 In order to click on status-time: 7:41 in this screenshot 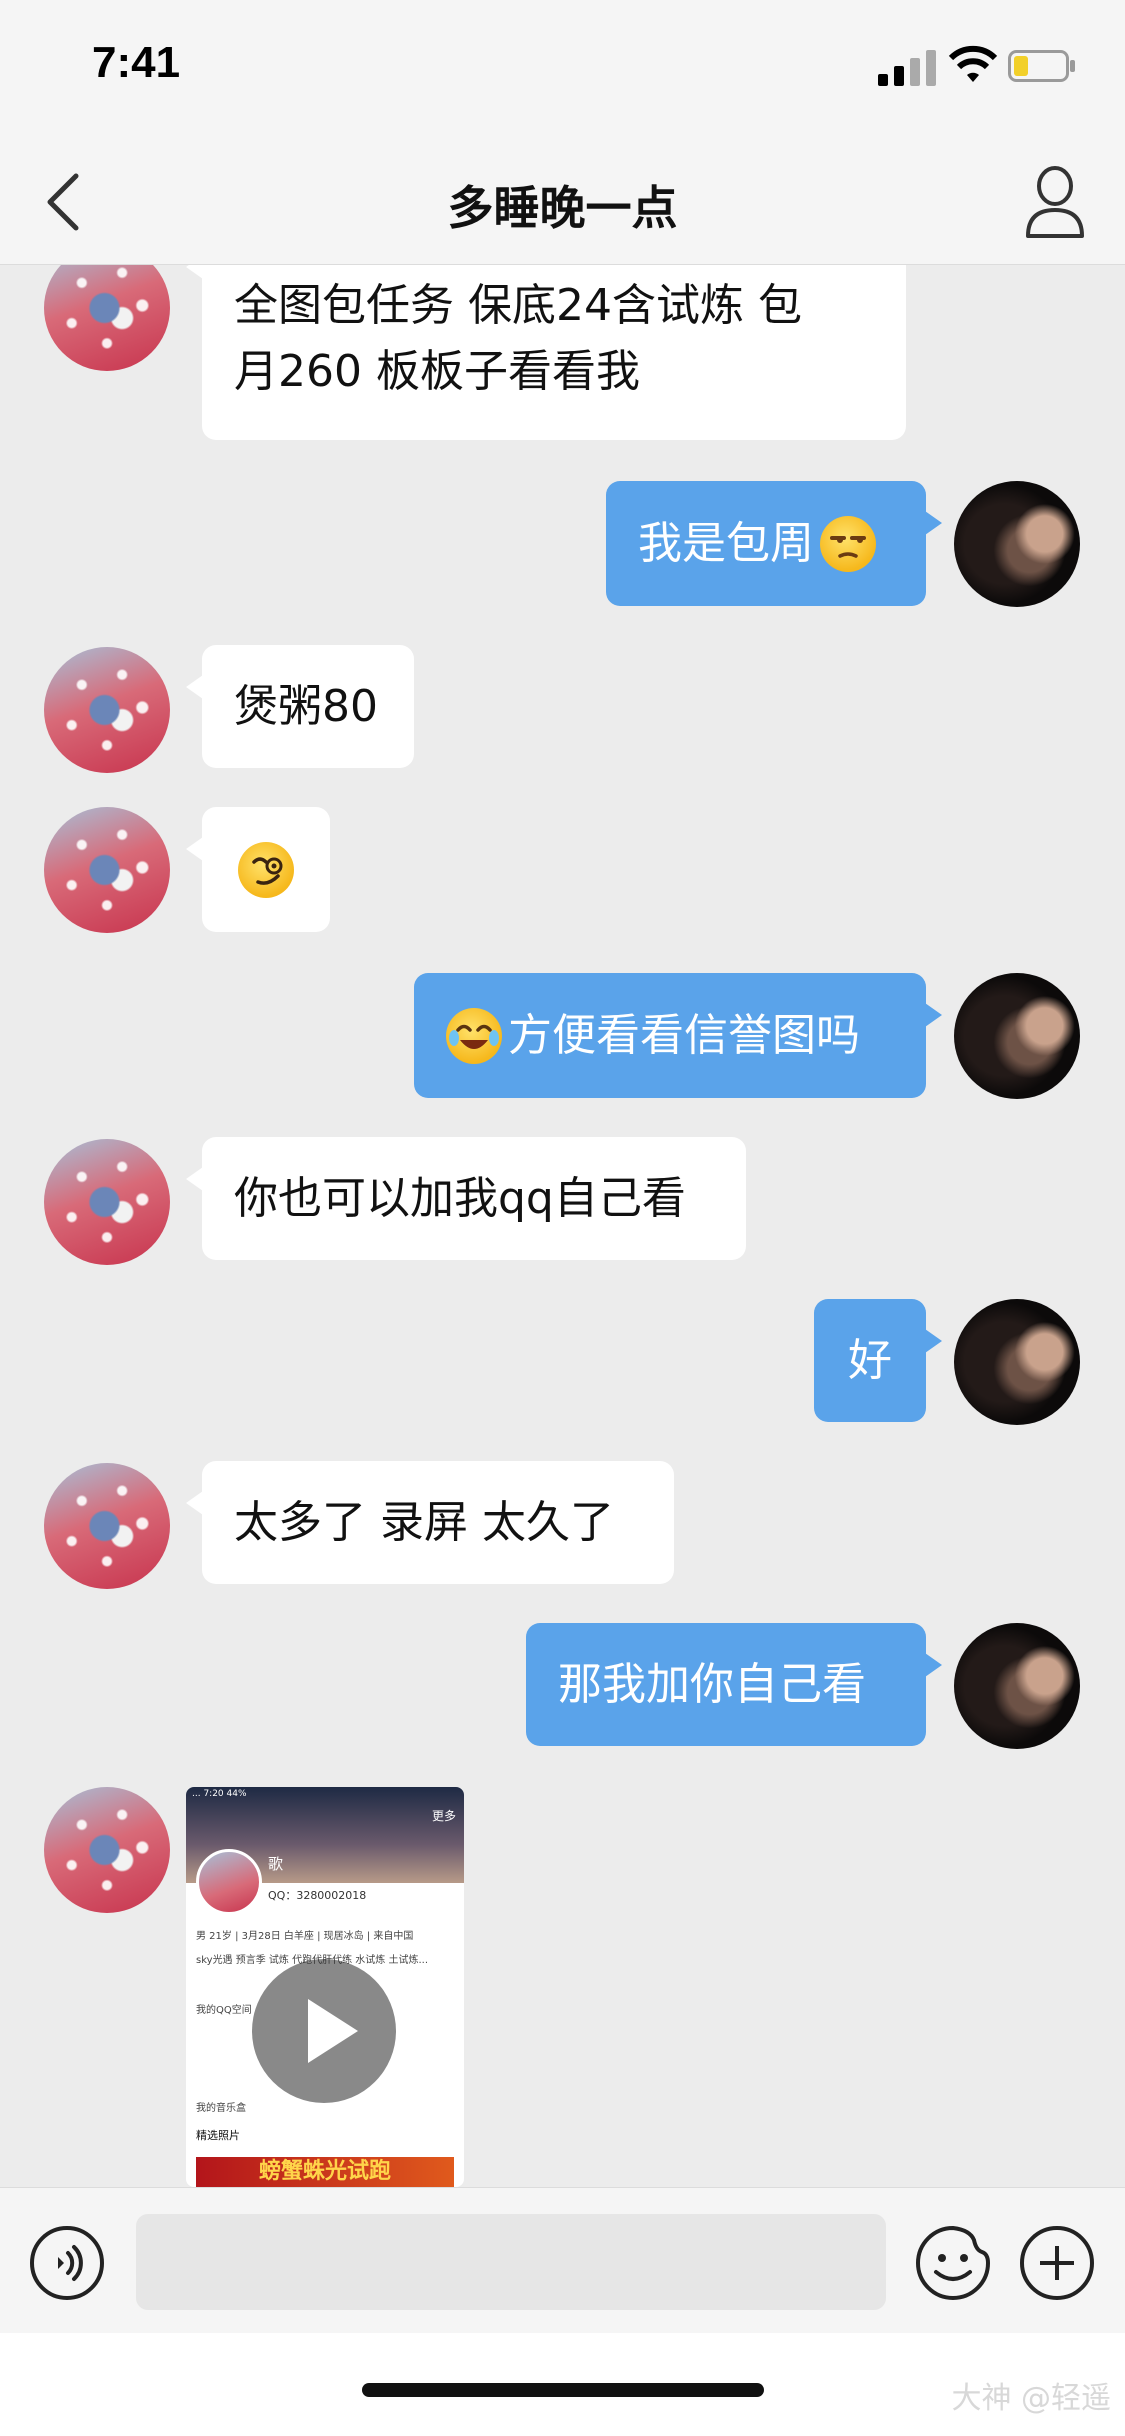, I will do `click(136, 62)`.